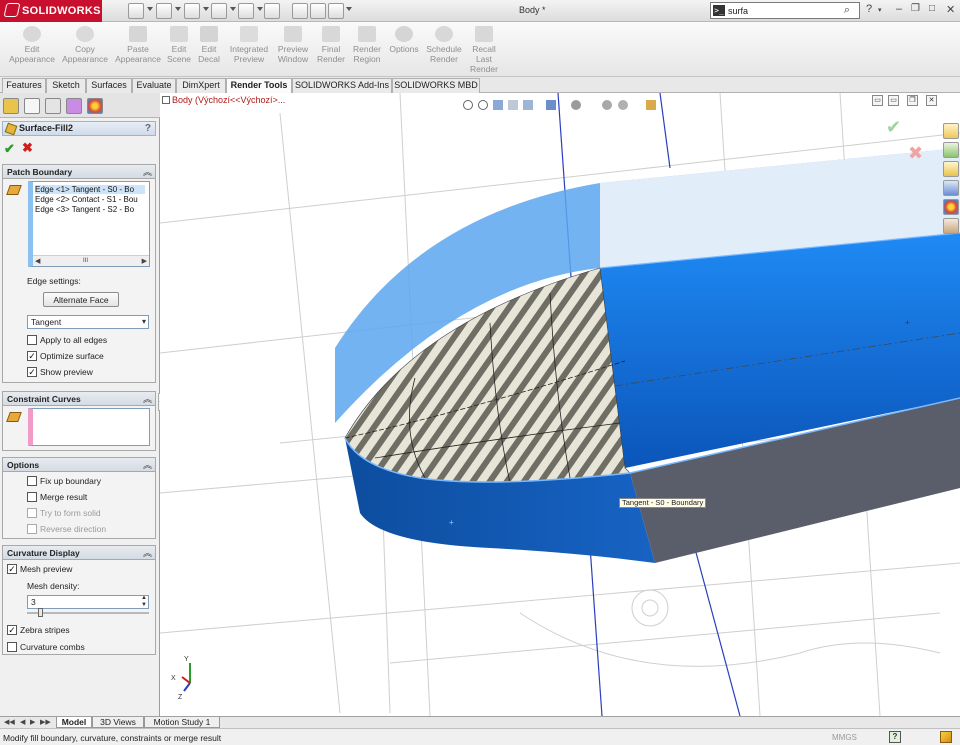 Image resolution: width=960 pixels, height=745 pixels. Describe the element at coordinates (138, 45) in the screenshot. I see `paste-appearance-button: Paste Appearance` at that location.